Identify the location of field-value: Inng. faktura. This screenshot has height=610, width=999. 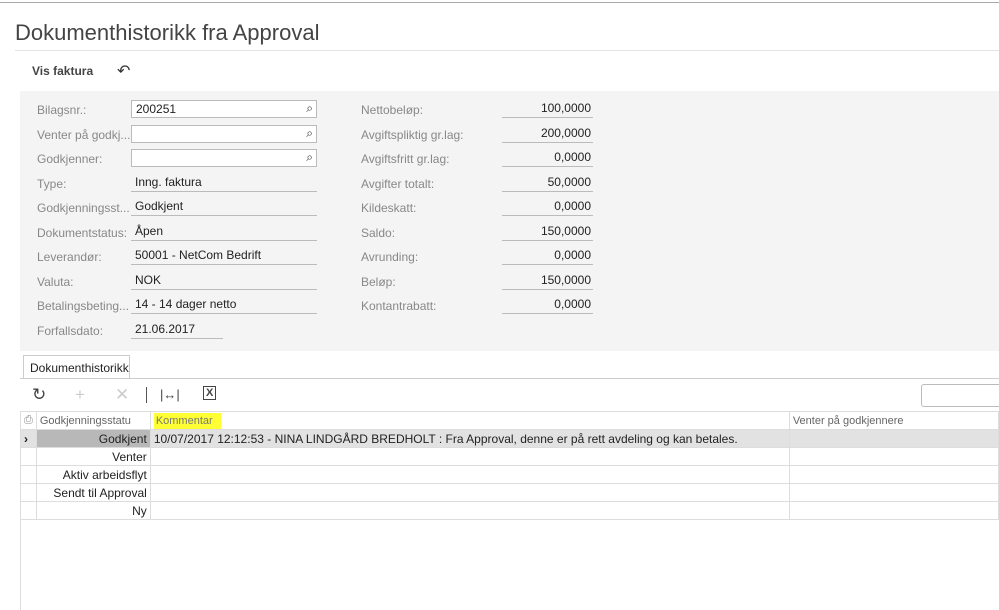
(224, 183).